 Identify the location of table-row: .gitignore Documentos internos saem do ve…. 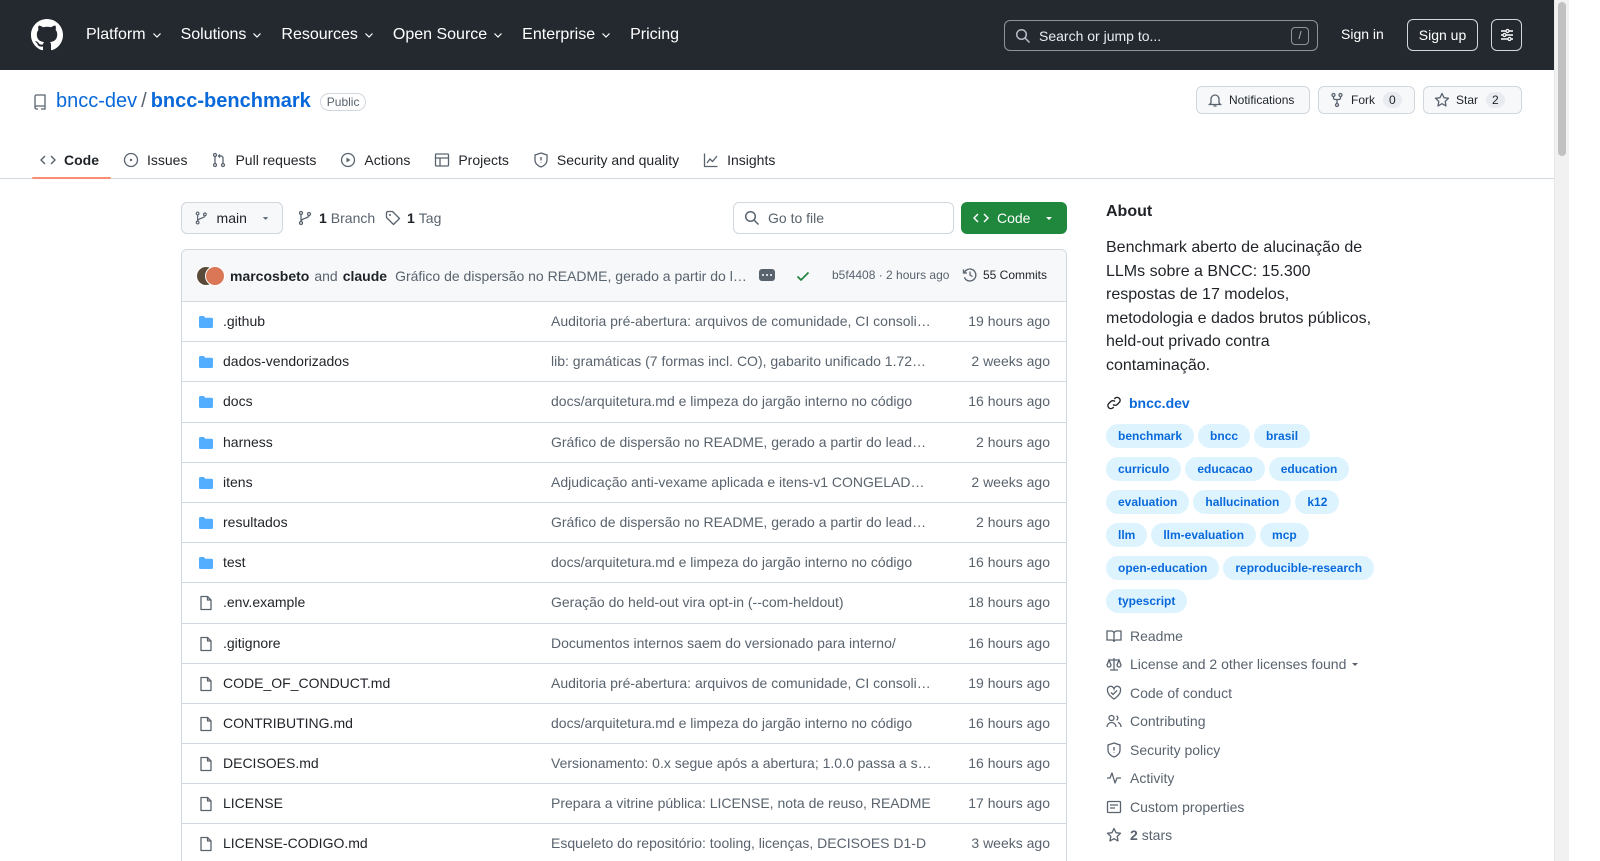
(624, 644).